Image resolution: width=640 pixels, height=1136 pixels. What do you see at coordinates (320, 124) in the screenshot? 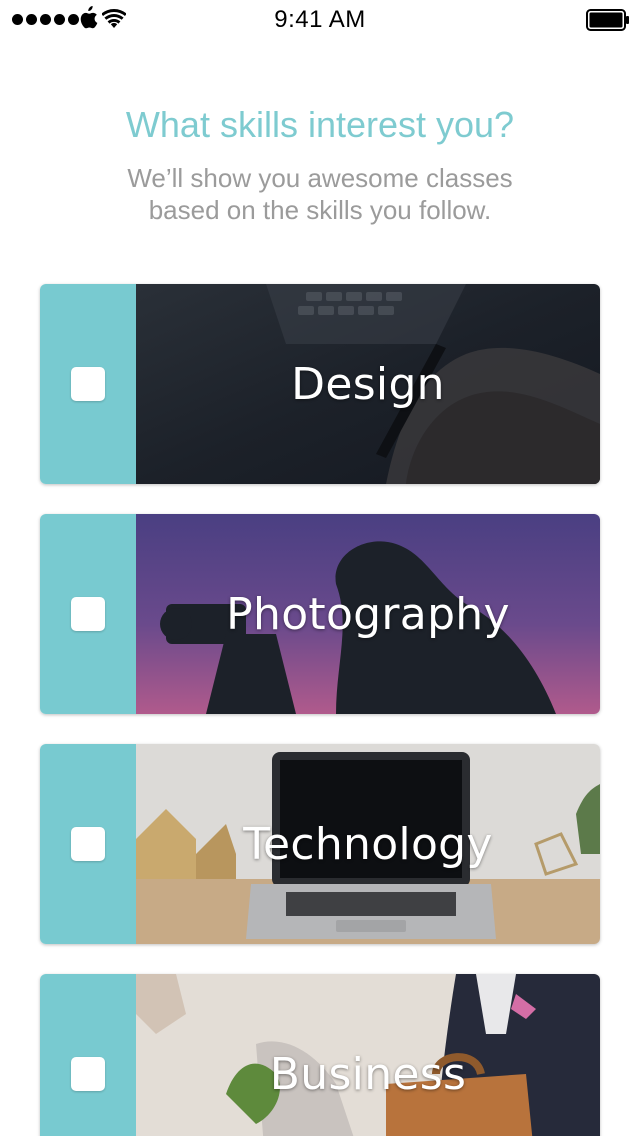
I see `page-title: What skills interest you?` at bounding box center [320, 124].